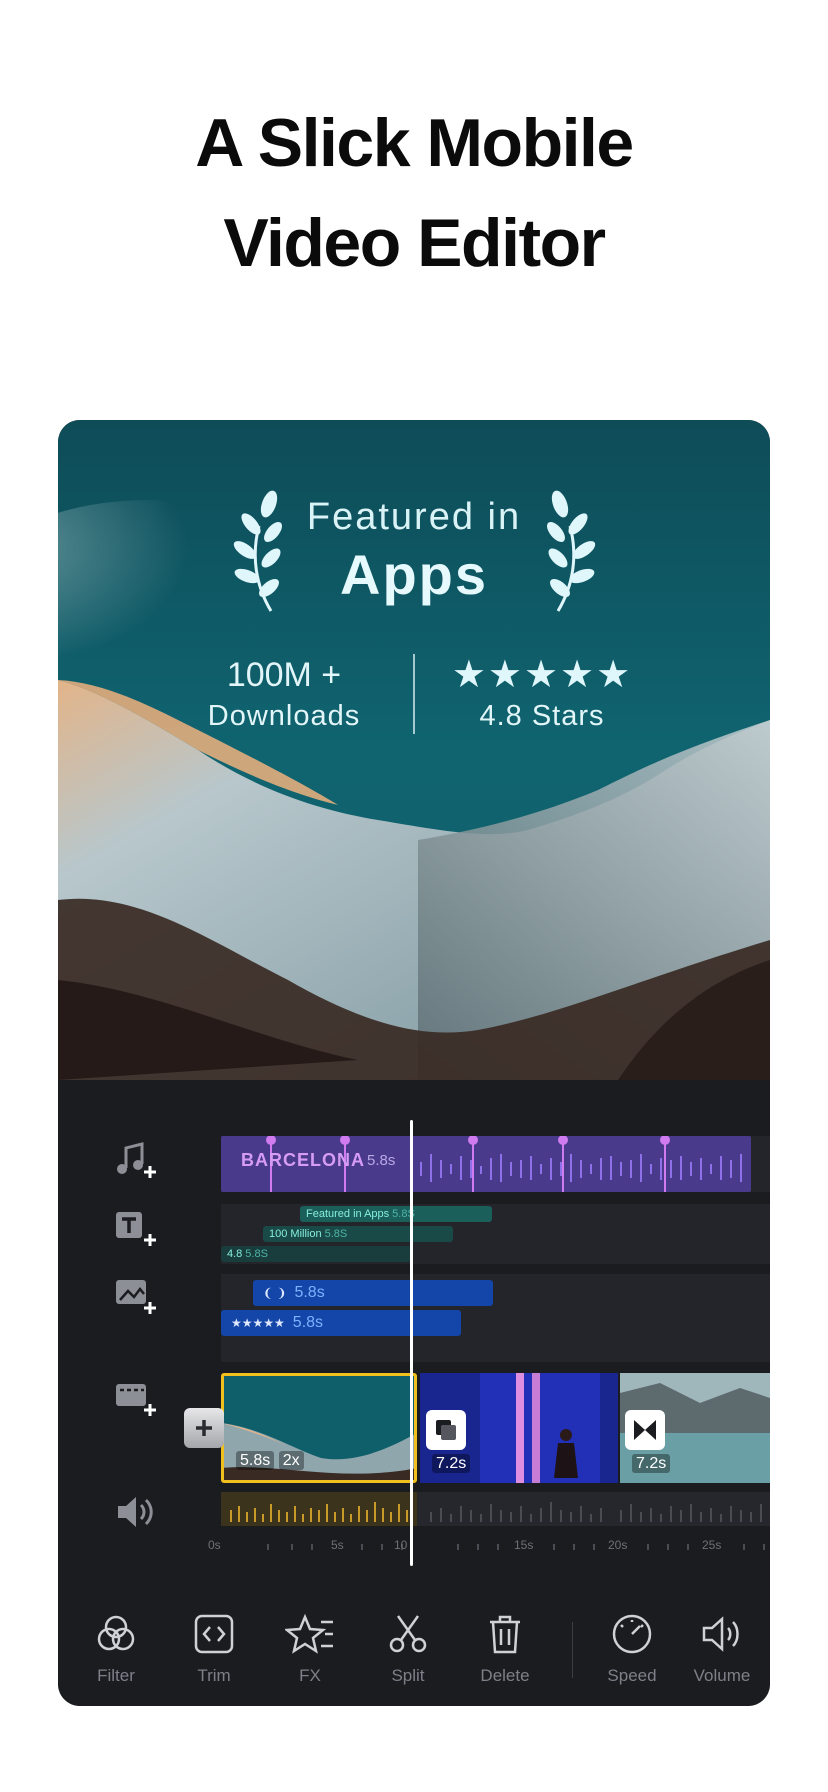  I want to click on speed-icon, so click(632, 1634).